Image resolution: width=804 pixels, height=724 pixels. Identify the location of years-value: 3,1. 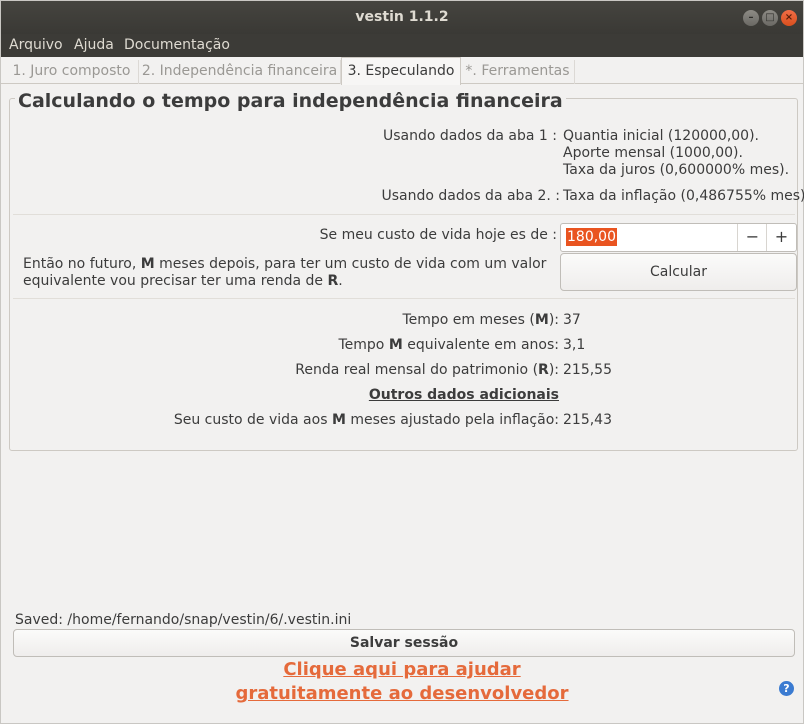
(574, 345).